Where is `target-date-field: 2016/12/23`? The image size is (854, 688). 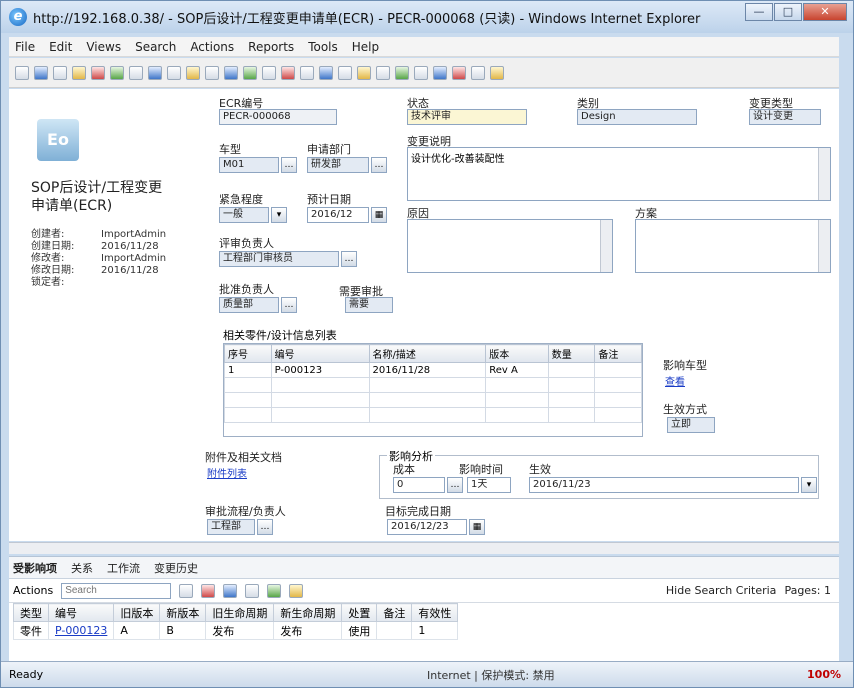
target-date-field: 2016/12/23 is located at coordinates (427, 527).